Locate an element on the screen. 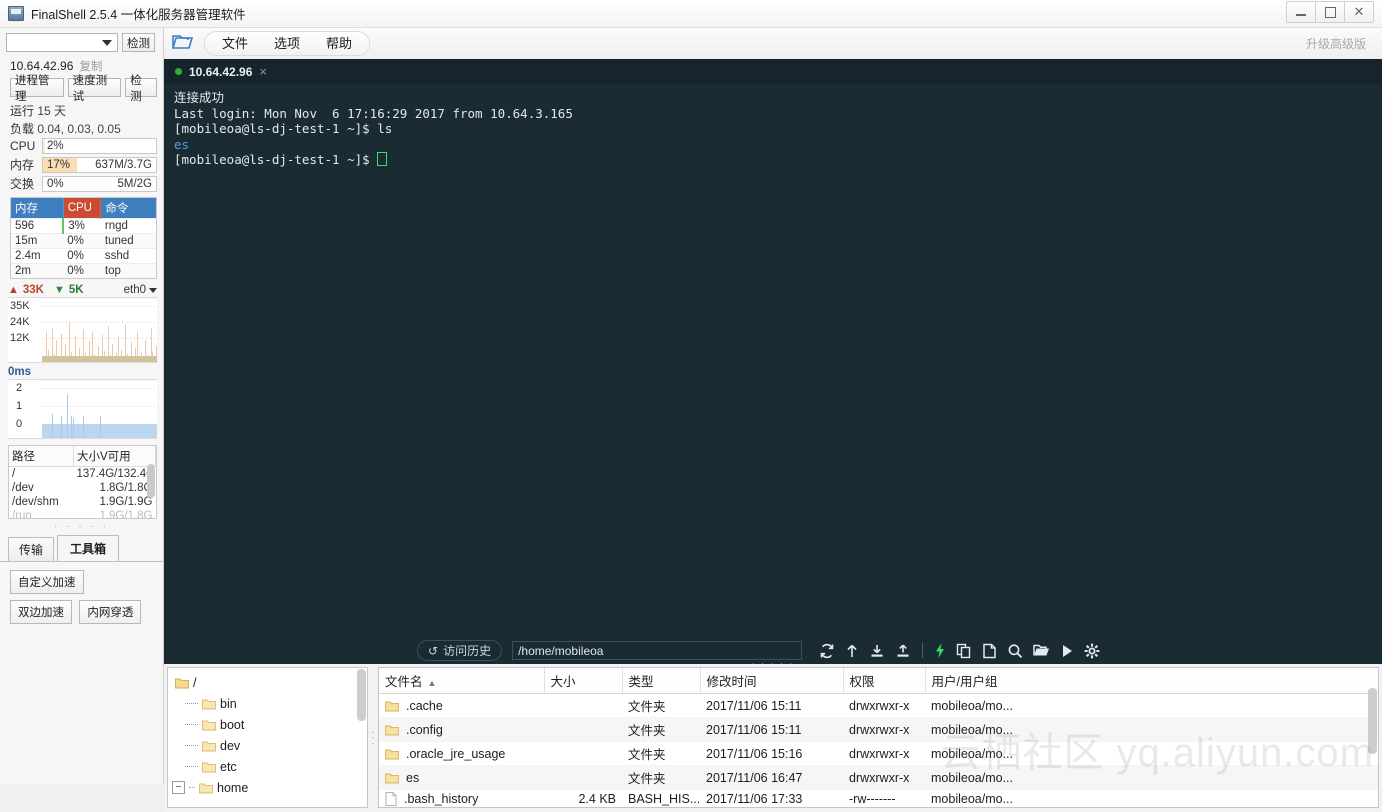 The height and width of the screenshot is (812, 1382). new-file-icon is located at coordinates (989, 651).